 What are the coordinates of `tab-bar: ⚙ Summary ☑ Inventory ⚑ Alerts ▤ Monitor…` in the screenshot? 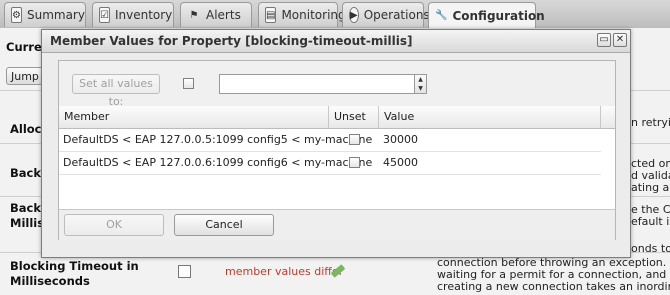 It's located at (335, 14).